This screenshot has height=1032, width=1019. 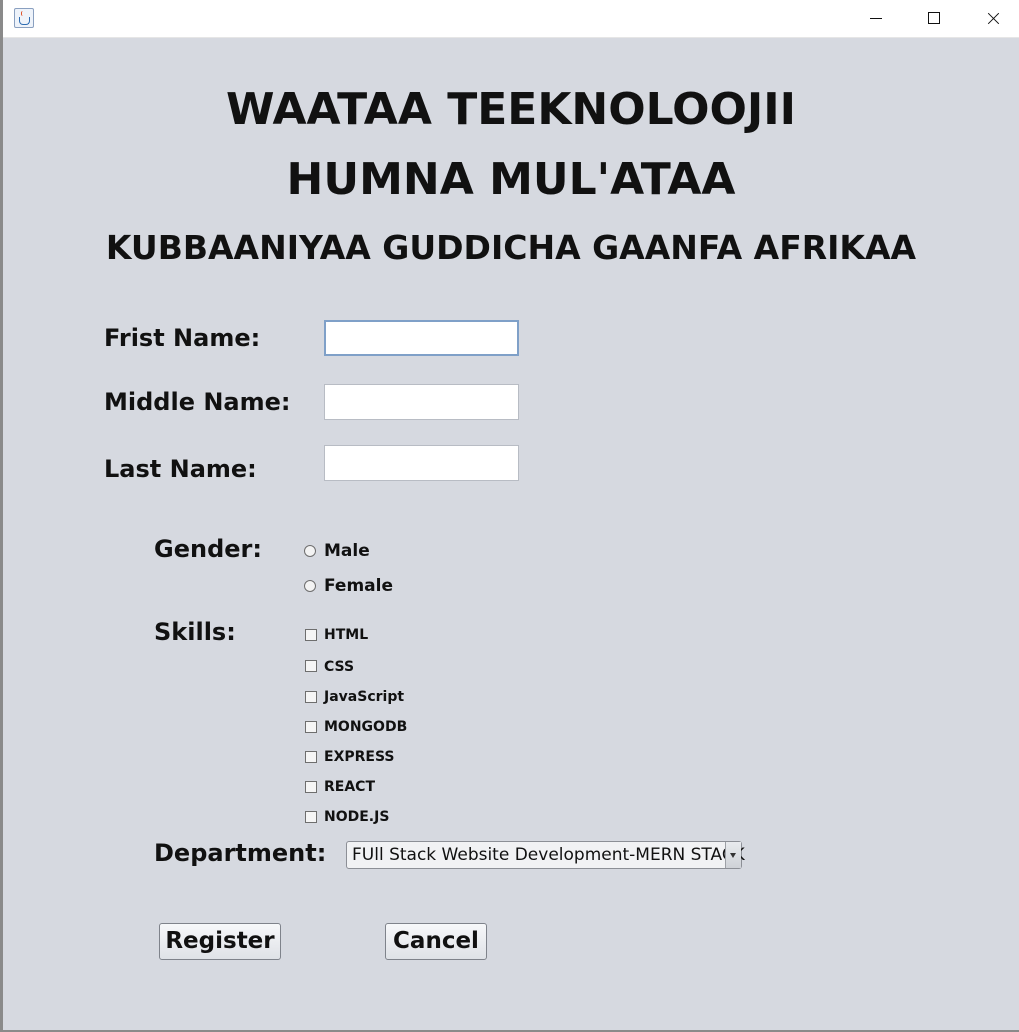 What do you see at coordinates (240, 853) in the screenshot?
I see `department-label: Department:` at bounding box center [240, 853].